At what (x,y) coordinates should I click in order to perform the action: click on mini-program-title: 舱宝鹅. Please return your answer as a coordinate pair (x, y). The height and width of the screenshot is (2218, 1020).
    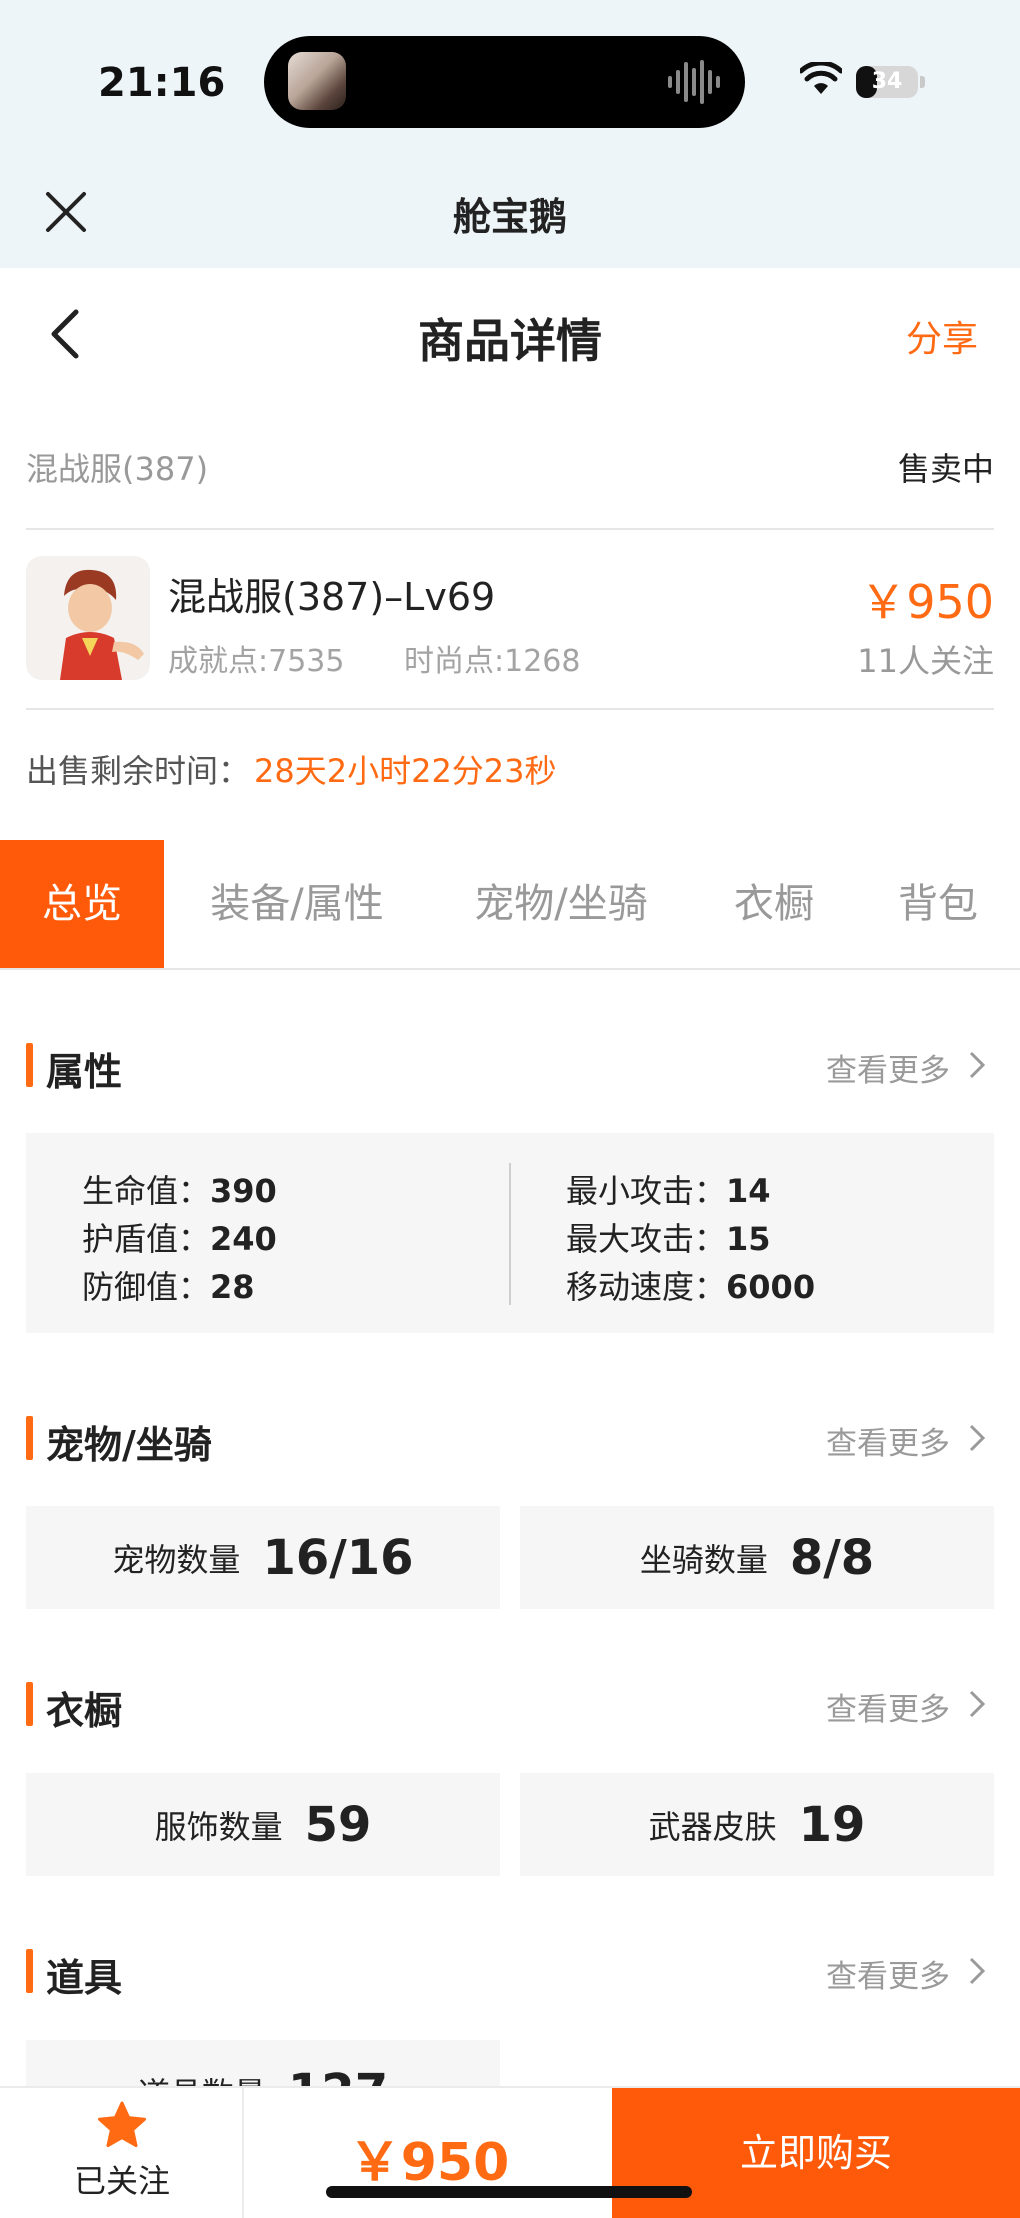
    Looking at the image, I should click on (509, 217).